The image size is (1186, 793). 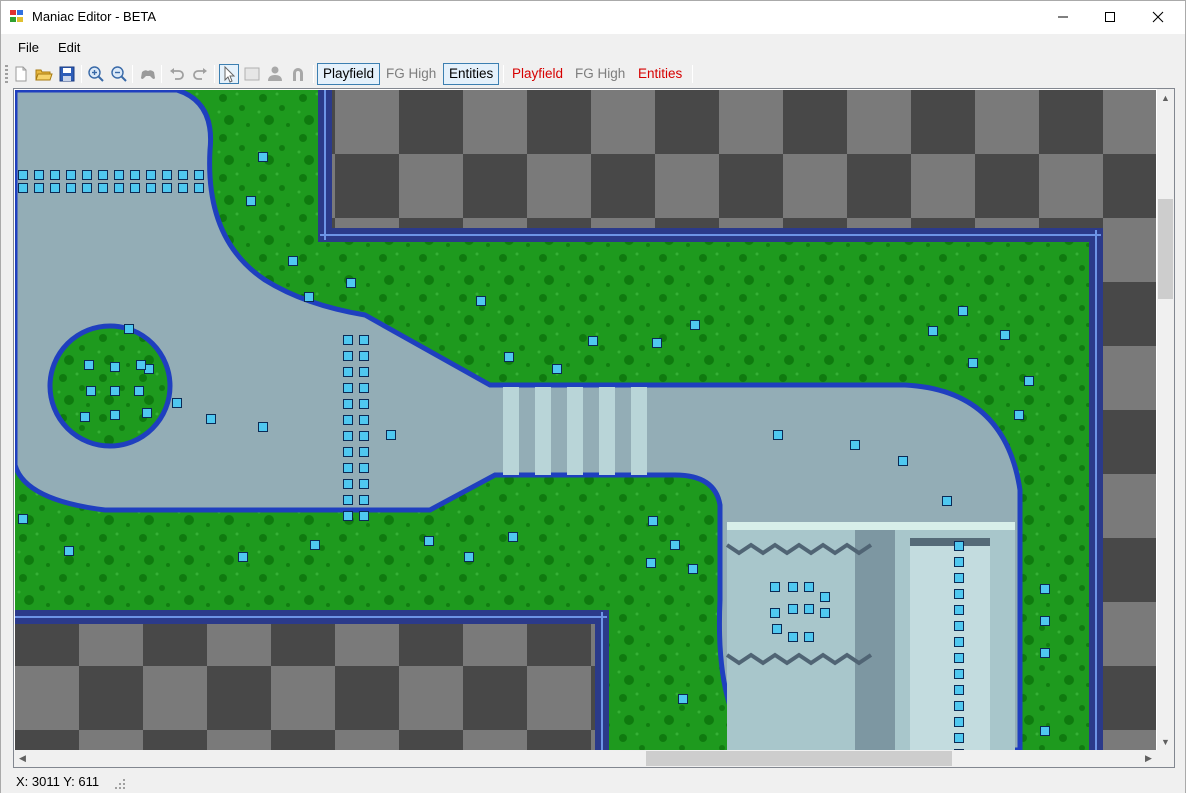 I want to click on menu-file: File, so click(x=28, y=47).